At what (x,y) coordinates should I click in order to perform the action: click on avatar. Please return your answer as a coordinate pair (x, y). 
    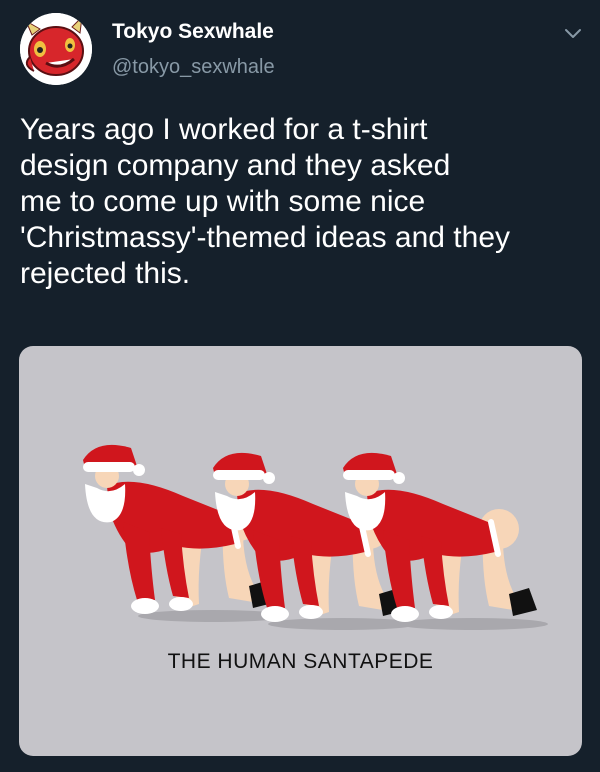
    Looking at the image, I should click on (56, 49).